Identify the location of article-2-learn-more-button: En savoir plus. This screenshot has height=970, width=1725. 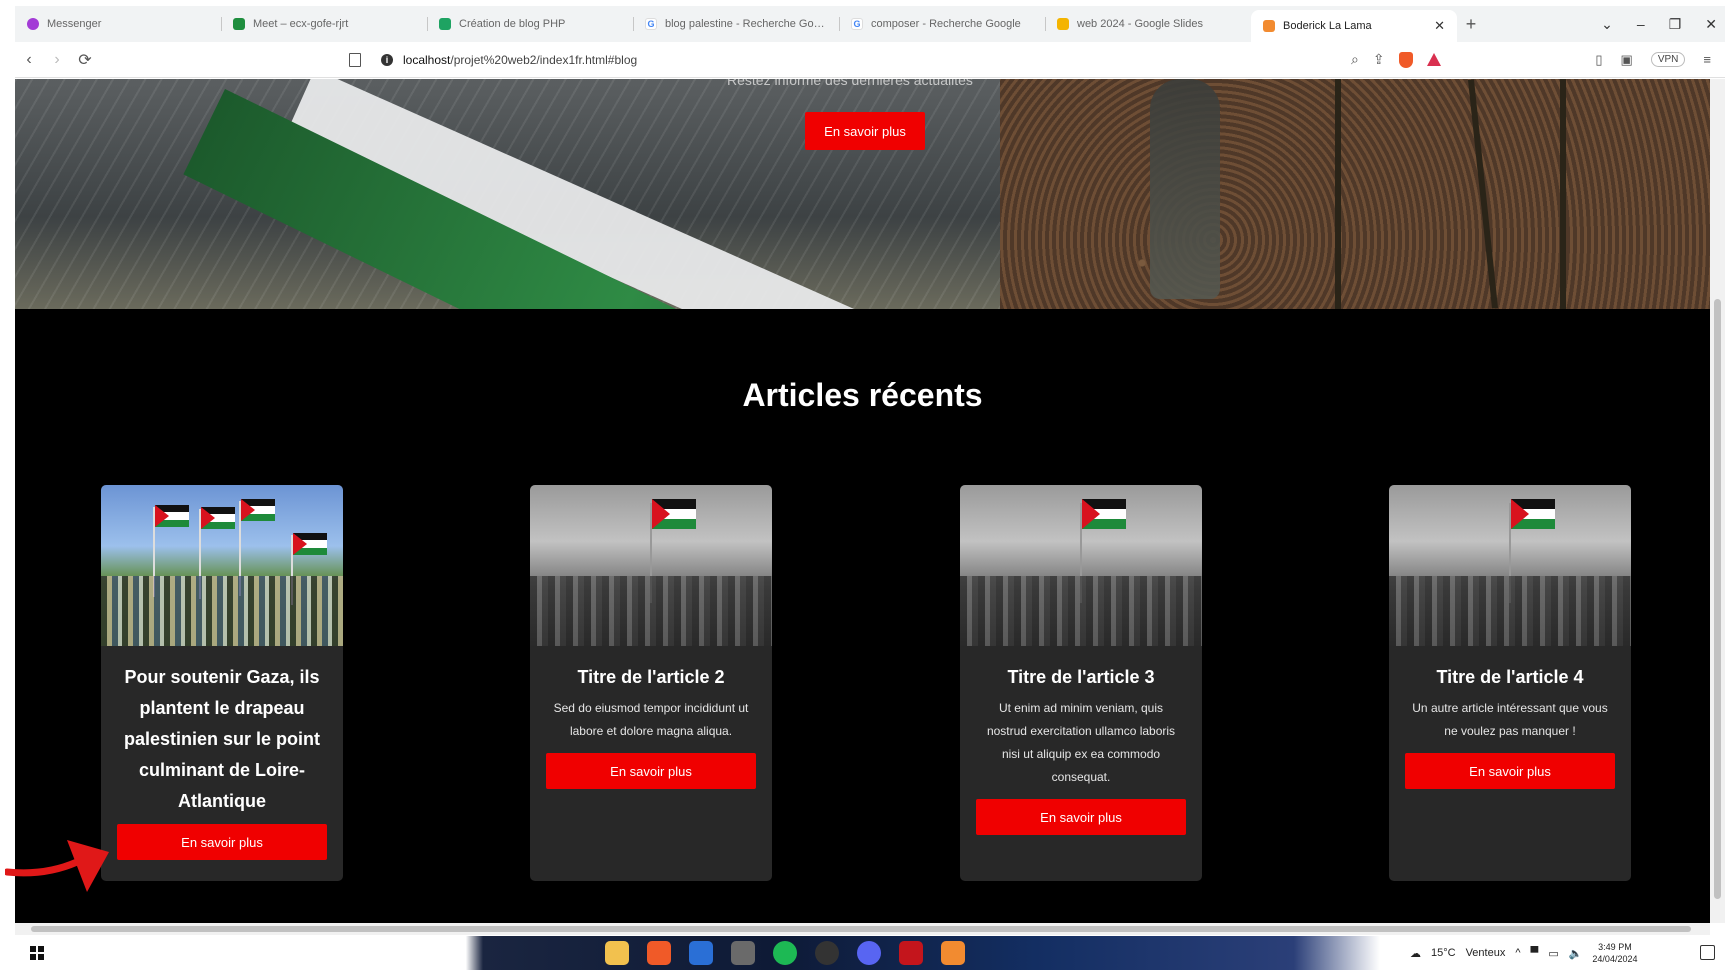
(651, 771).